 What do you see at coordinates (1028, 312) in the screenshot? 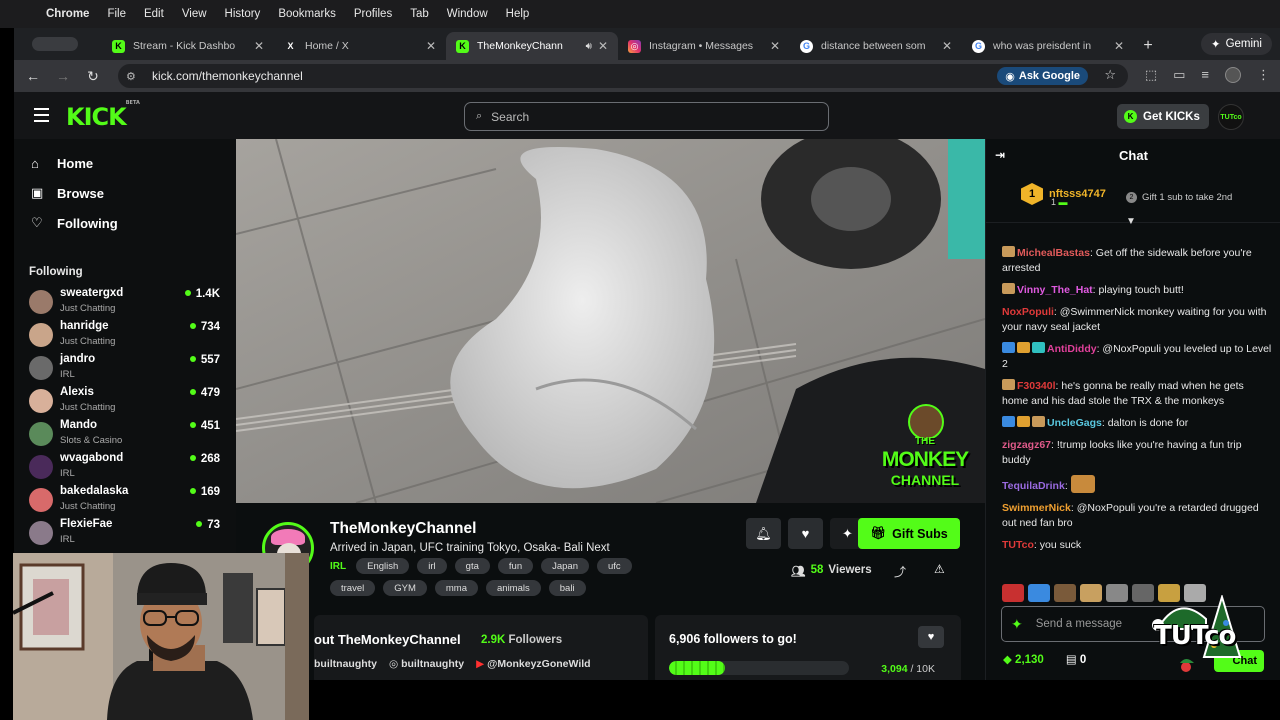
I see `chat-username: NoxPopuli` at bounding box center [1028, 312].